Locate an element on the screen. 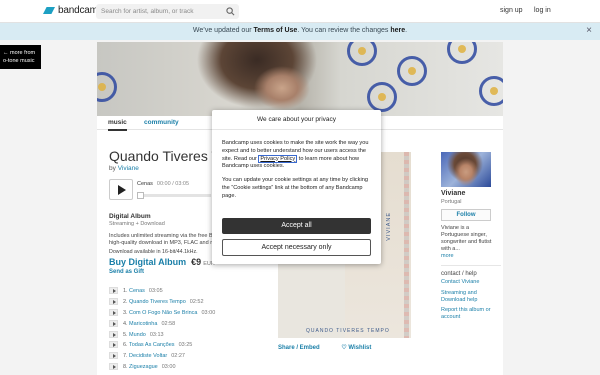 Image resolution: width=600 pixels, height=375 pixels. track-title-link: Cenas 03:05 is located at coordinates (146, 291).